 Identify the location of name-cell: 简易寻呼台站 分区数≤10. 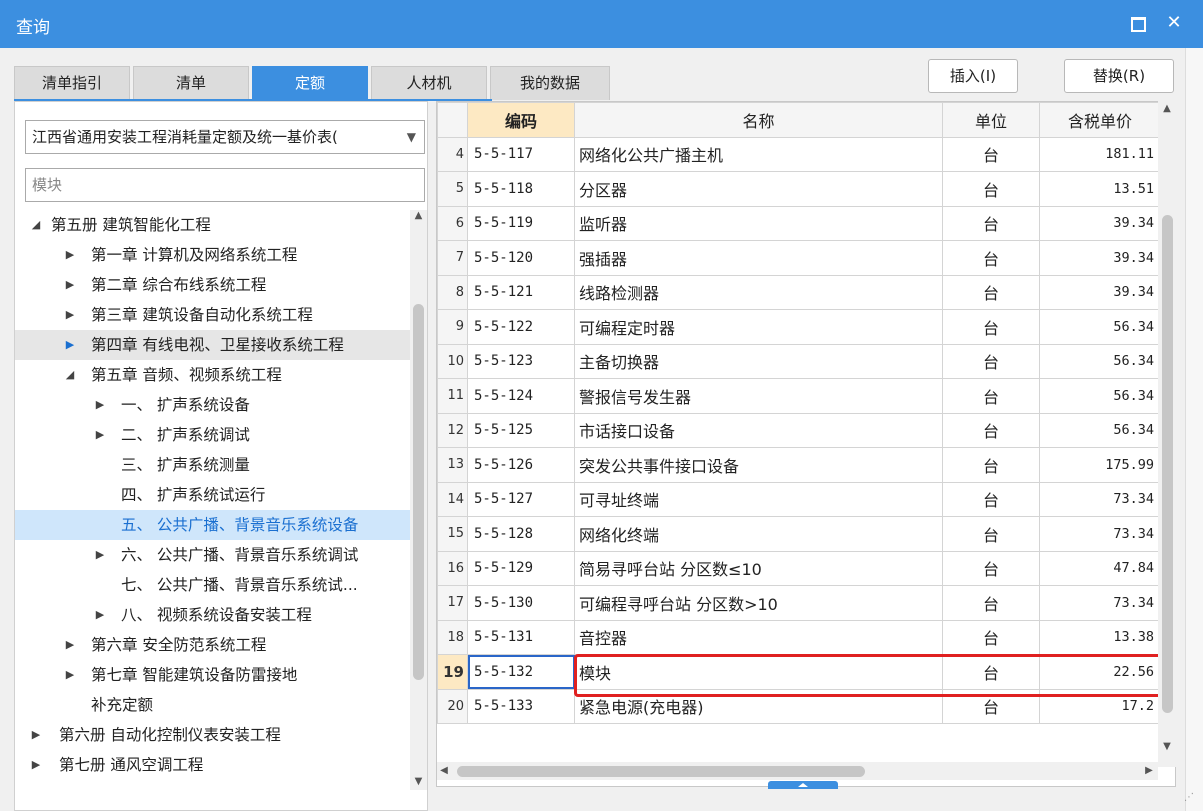
(758, 568).